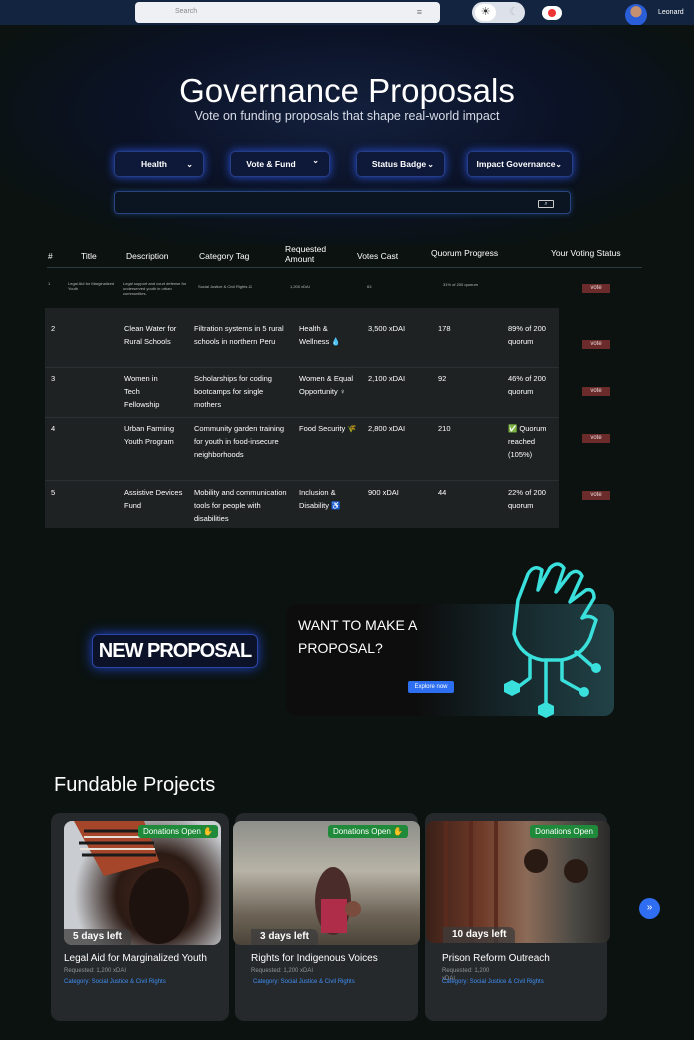 This screenshot has width=694, height=1040. Describe the element at coordinates (271, 164) in the screenshot. I see `dropdown-label: Vote & Fund` at that location.